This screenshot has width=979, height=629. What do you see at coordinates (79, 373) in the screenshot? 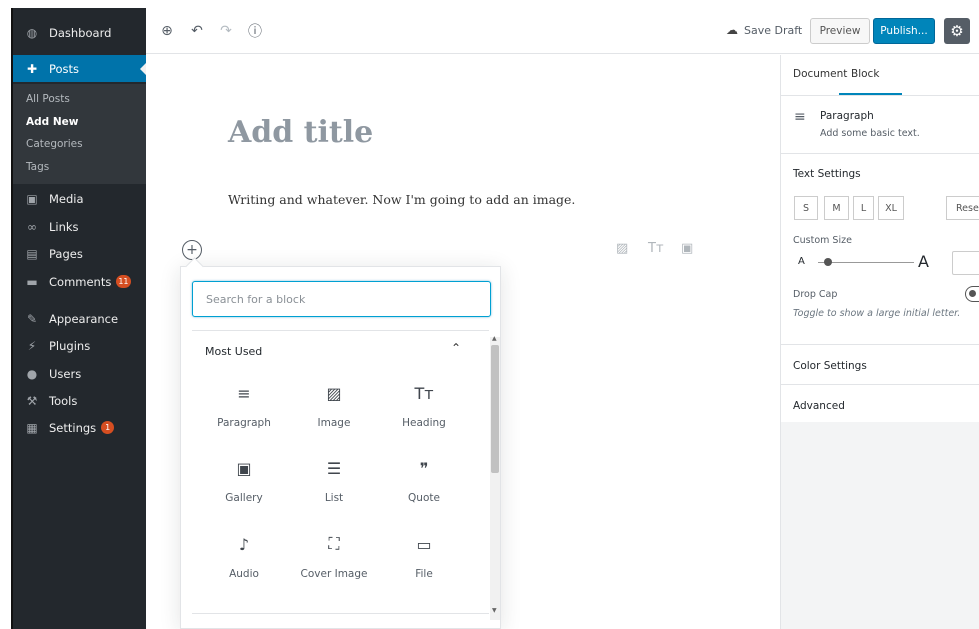
I see `menu-item-users: ● Users` at bounding box center [79, 373].